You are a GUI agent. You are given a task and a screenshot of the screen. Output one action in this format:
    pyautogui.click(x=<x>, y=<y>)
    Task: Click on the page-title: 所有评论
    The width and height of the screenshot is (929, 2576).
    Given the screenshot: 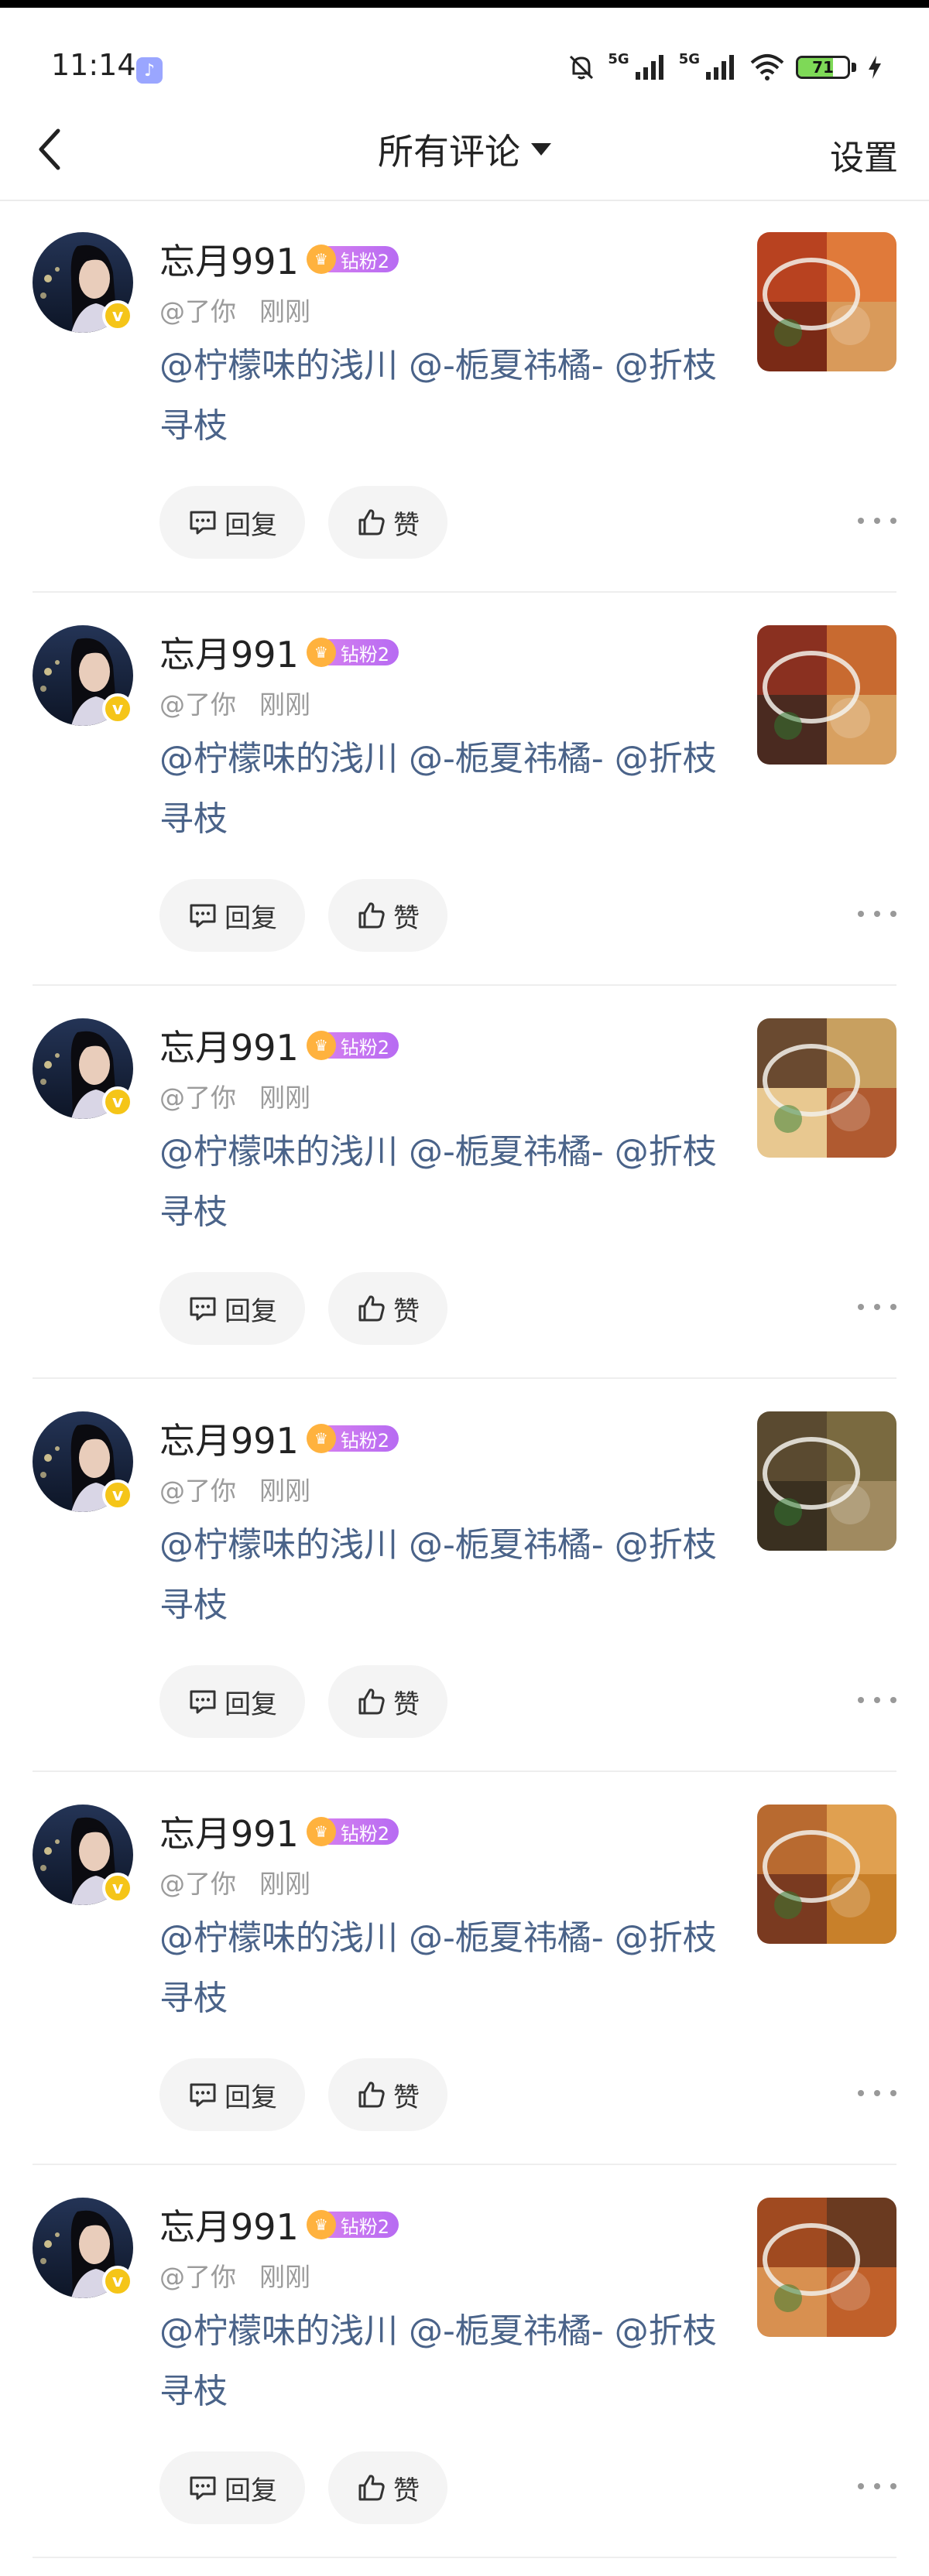 What is the action you would take?
    pyautogui.click(x=449, y=152)
    